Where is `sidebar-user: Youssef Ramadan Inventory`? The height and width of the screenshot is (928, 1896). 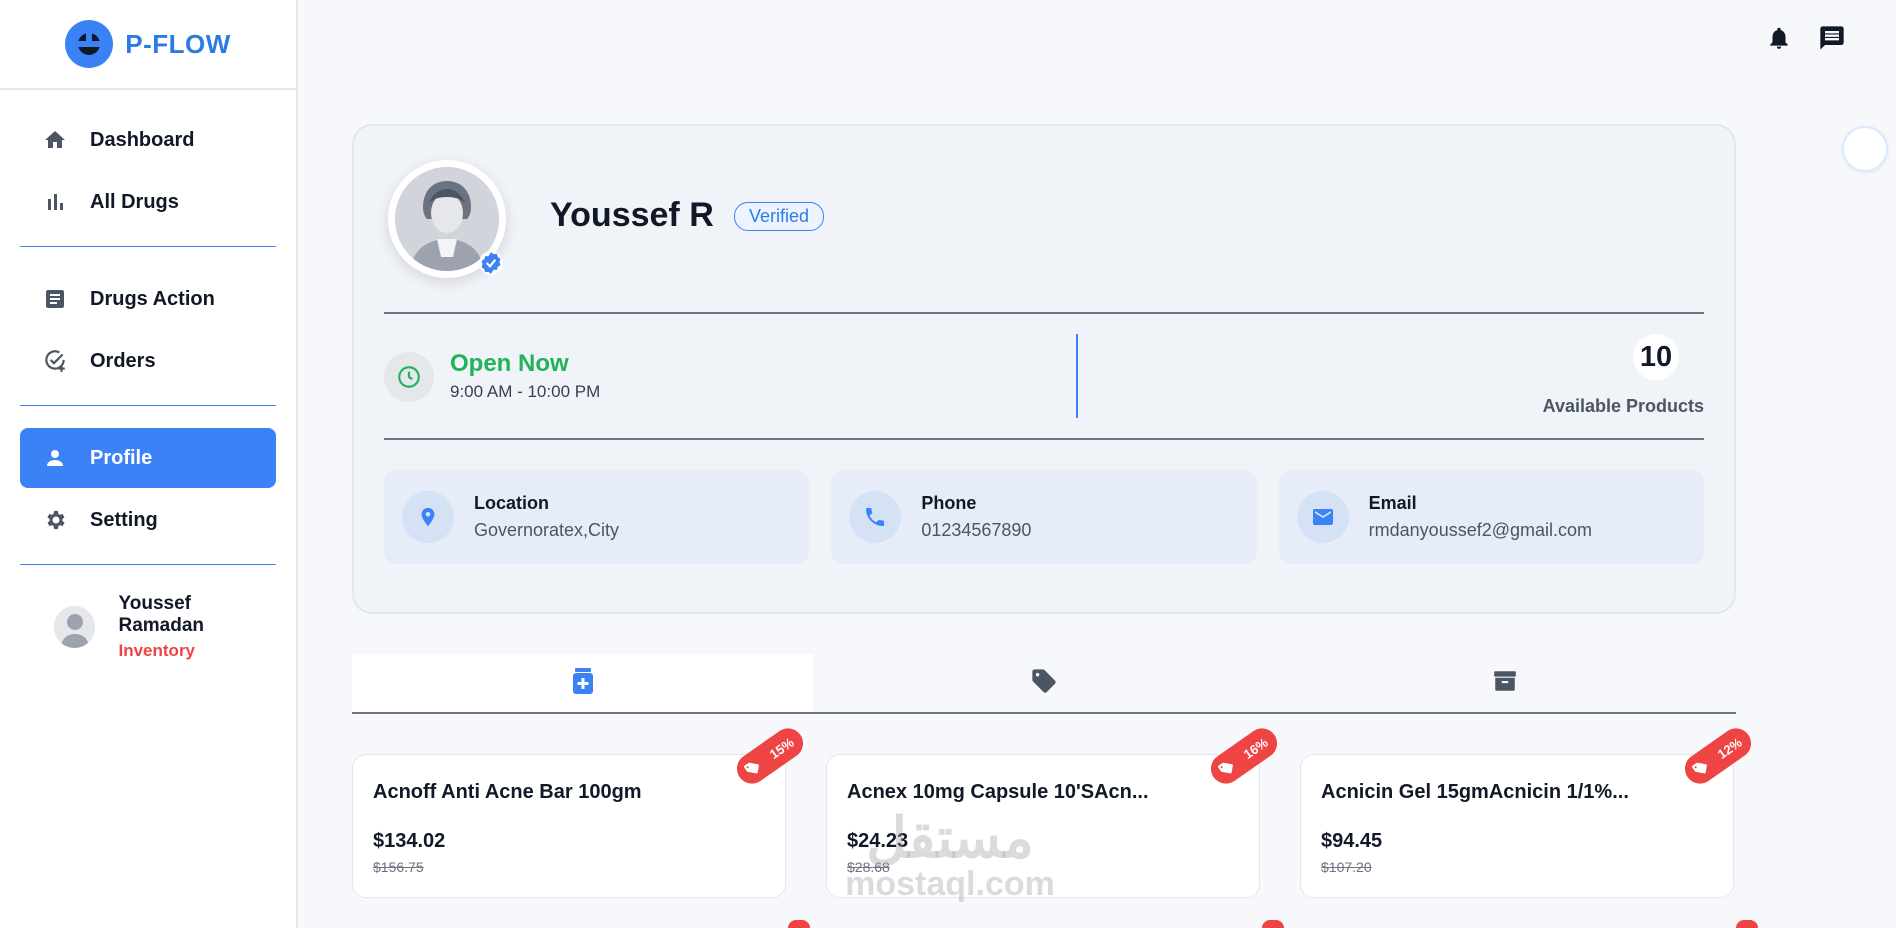 sidebar-user: Youssef Ramadan Inventory is located at coordinates (148, 613).